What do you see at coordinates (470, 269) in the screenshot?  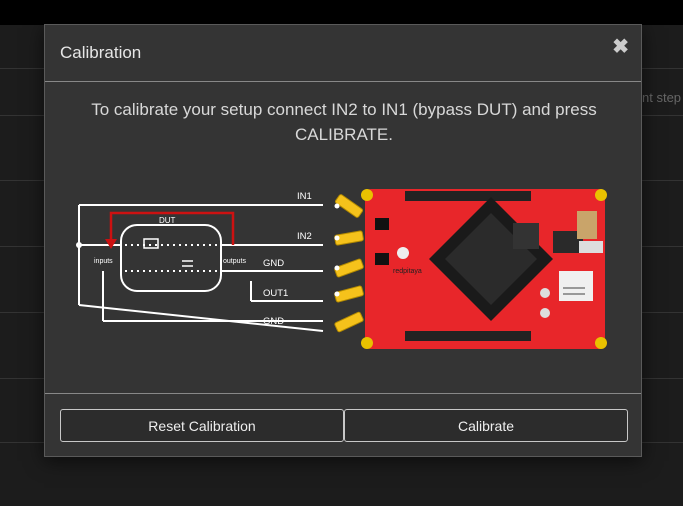 I see `red-pitaya-board: redpitaya` at bounding box center [470, 269].